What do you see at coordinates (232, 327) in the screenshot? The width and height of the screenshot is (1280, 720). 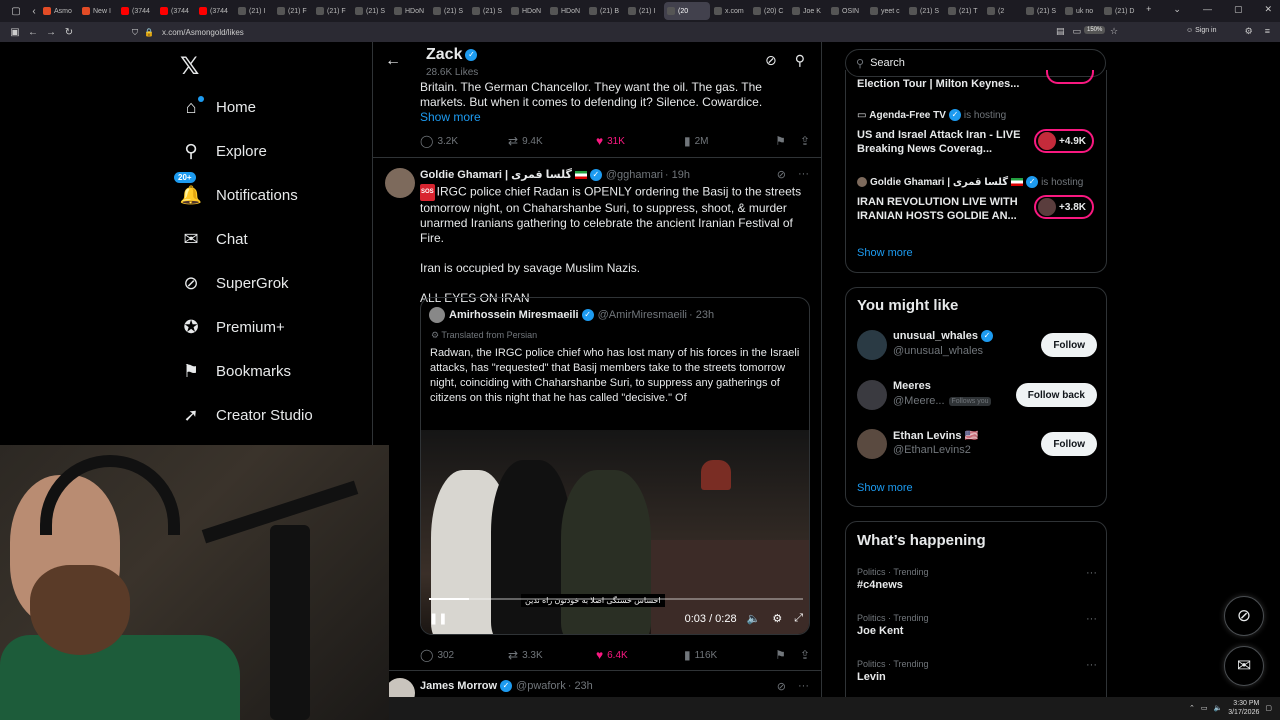 I see `nav-item-premium: ✪ Premium+` at bounding box center [232, 327].